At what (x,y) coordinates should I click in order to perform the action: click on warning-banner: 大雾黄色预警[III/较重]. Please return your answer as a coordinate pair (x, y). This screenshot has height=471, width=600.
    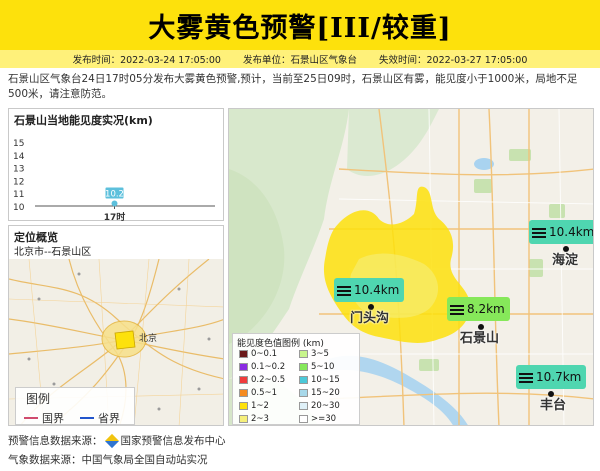
    Looking at the image, I should click on (300, 25).